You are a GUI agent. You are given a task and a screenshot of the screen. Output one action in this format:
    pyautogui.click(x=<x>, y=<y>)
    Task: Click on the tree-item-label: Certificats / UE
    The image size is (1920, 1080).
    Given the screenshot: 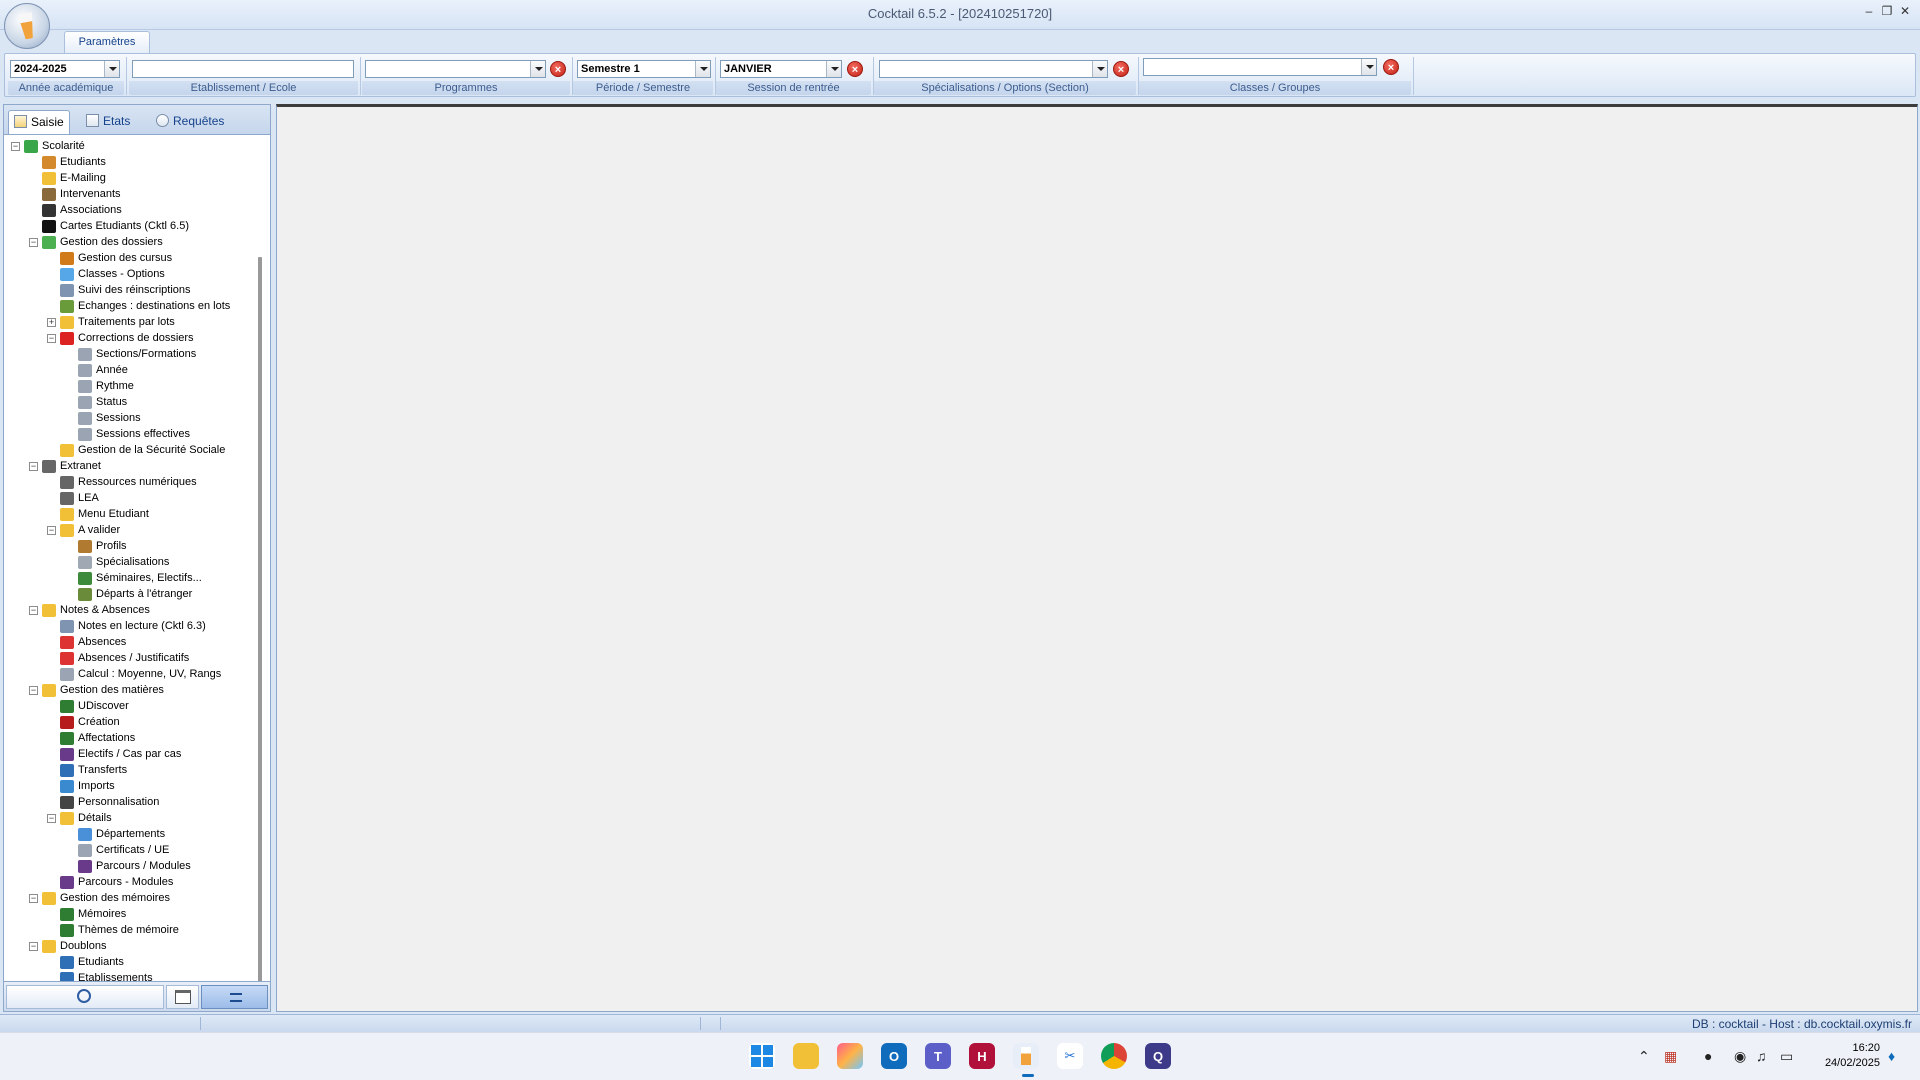 What is the action you would take?
    pyautogui.click(x=133, y=850)
    